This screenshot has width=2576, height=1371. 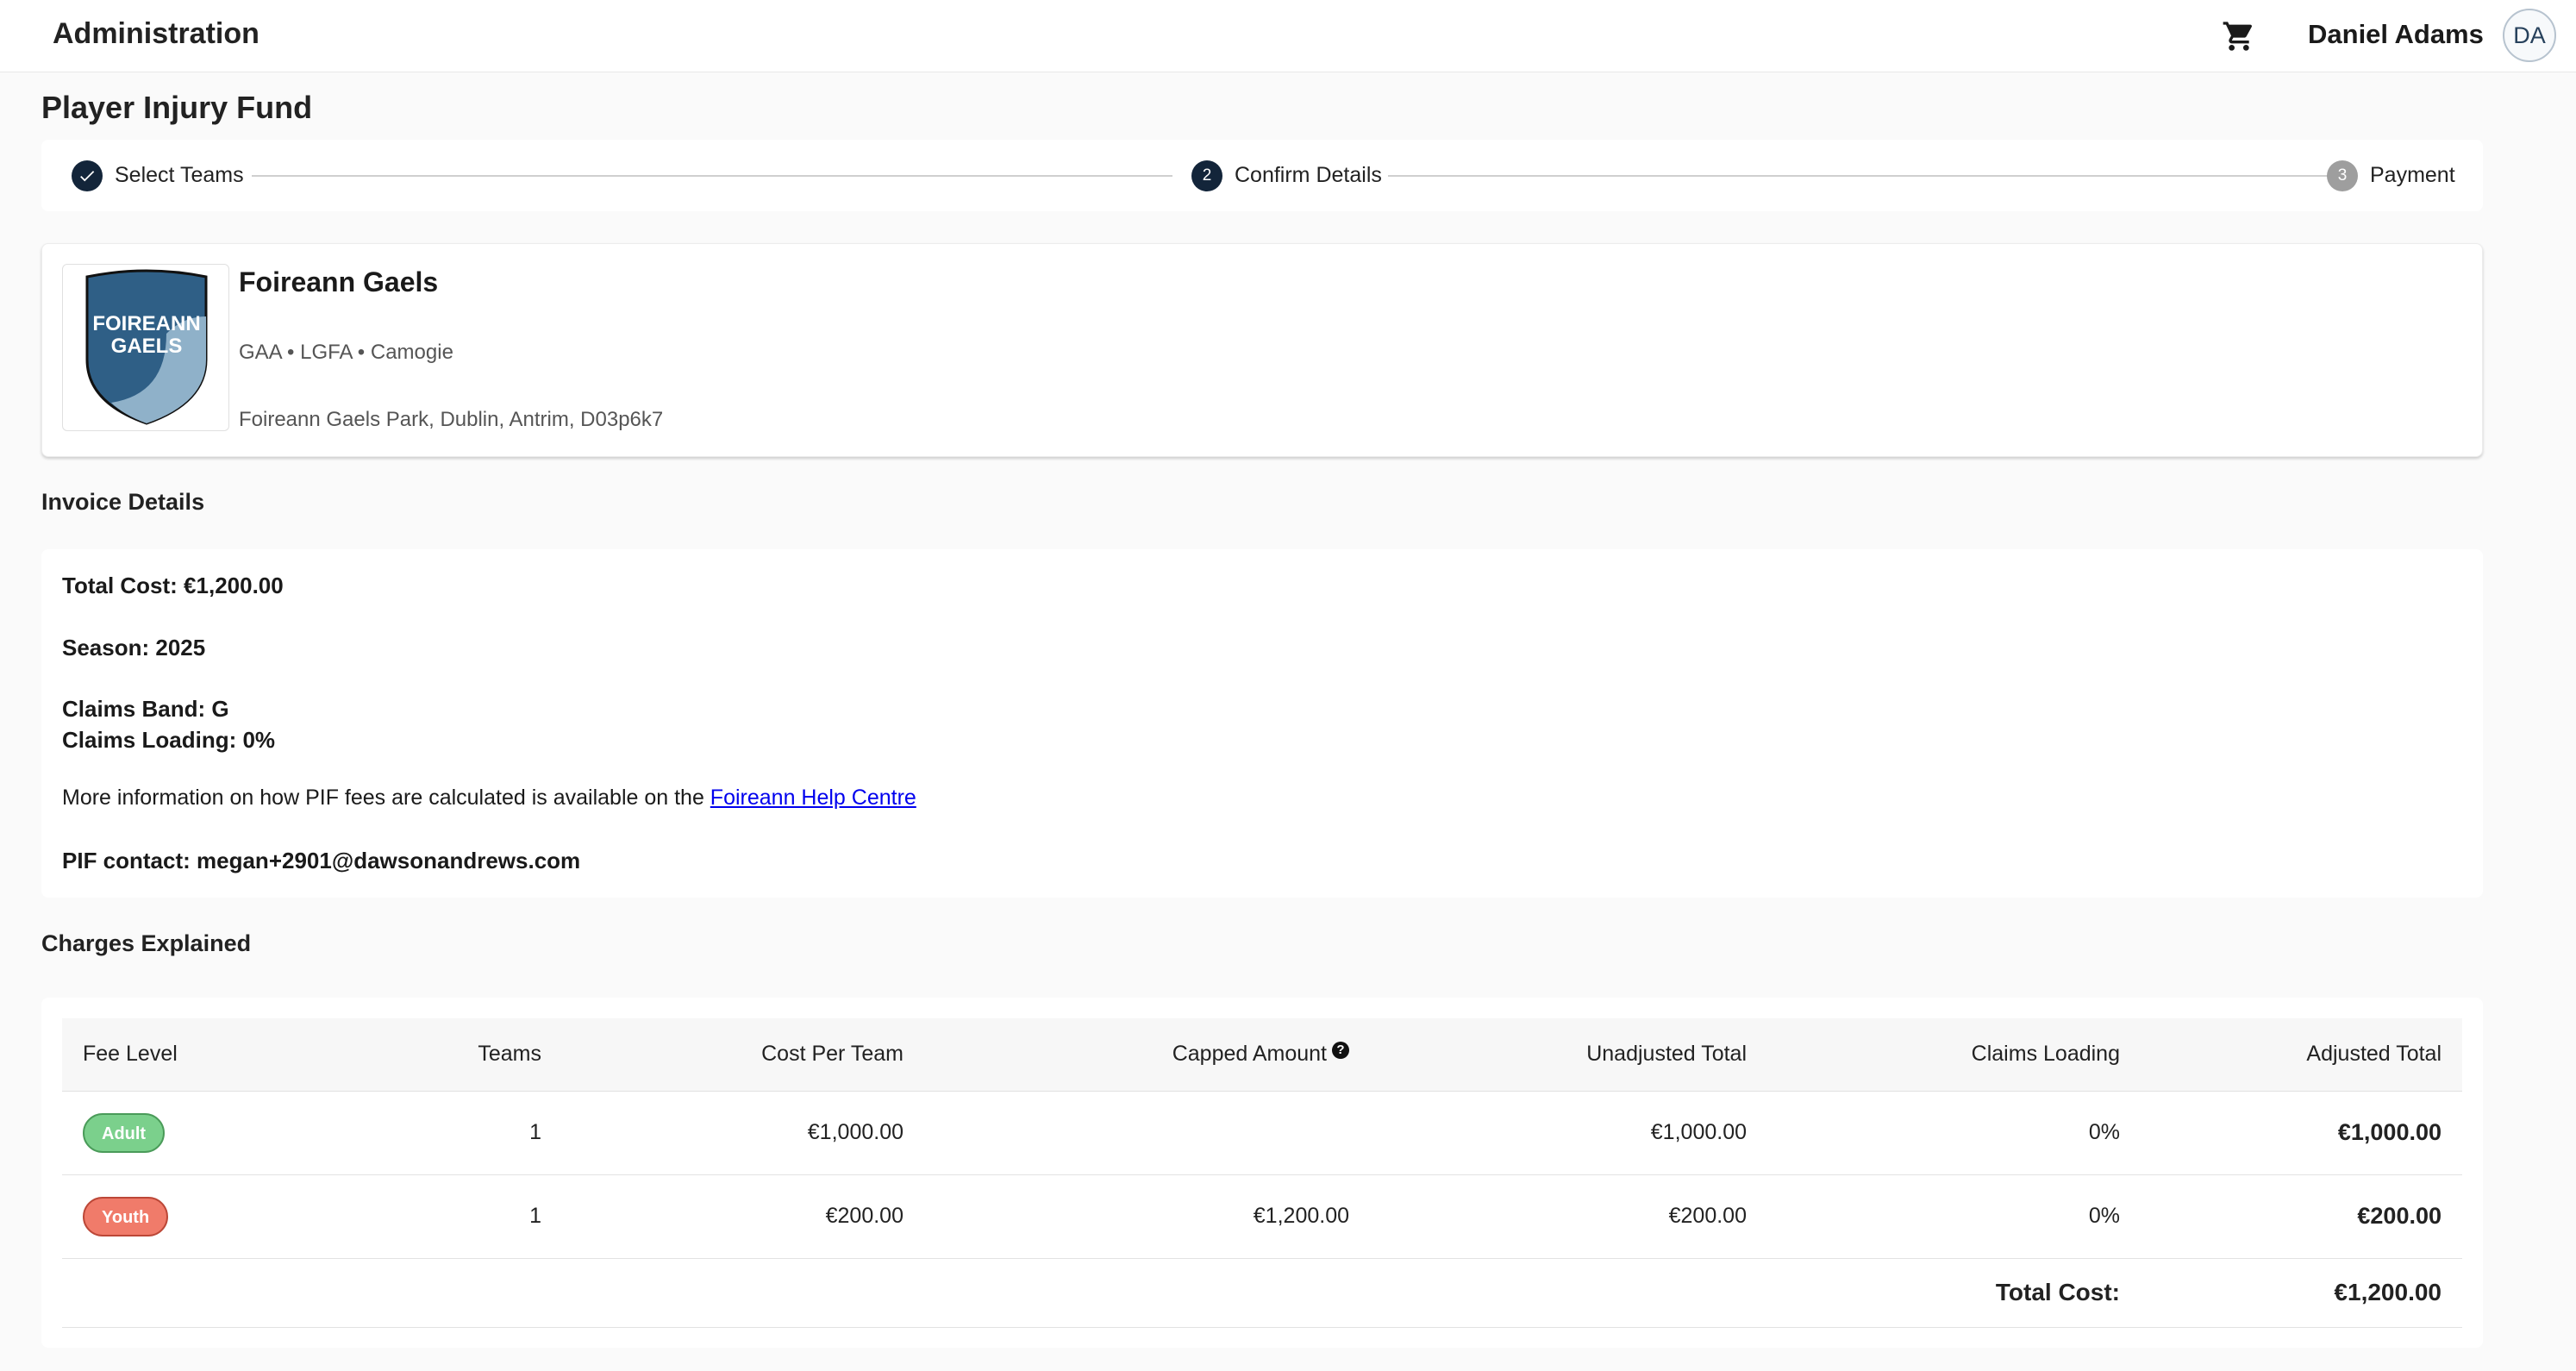 I want to click on app-title: Administration, so click(x=156, y=33).